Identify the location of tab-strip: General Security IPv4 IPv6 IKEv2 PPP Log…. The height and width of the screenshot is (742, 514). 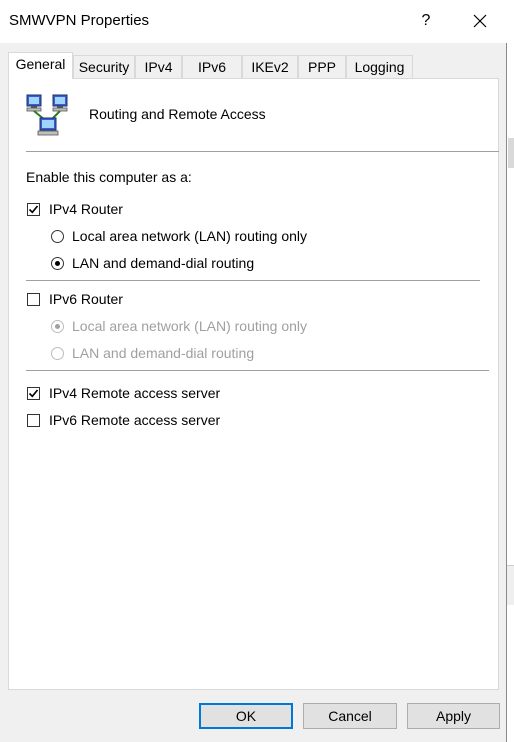
(258, 65).